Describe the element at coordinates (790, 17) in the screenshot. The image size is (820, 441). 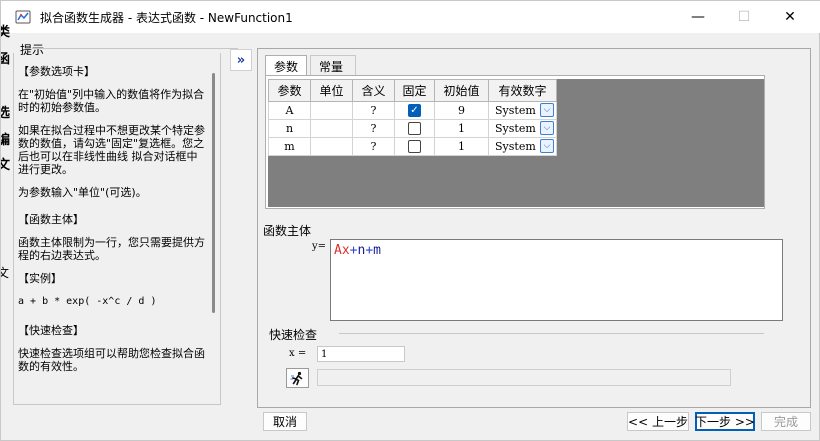
I see `close-button: ✕` at that location.